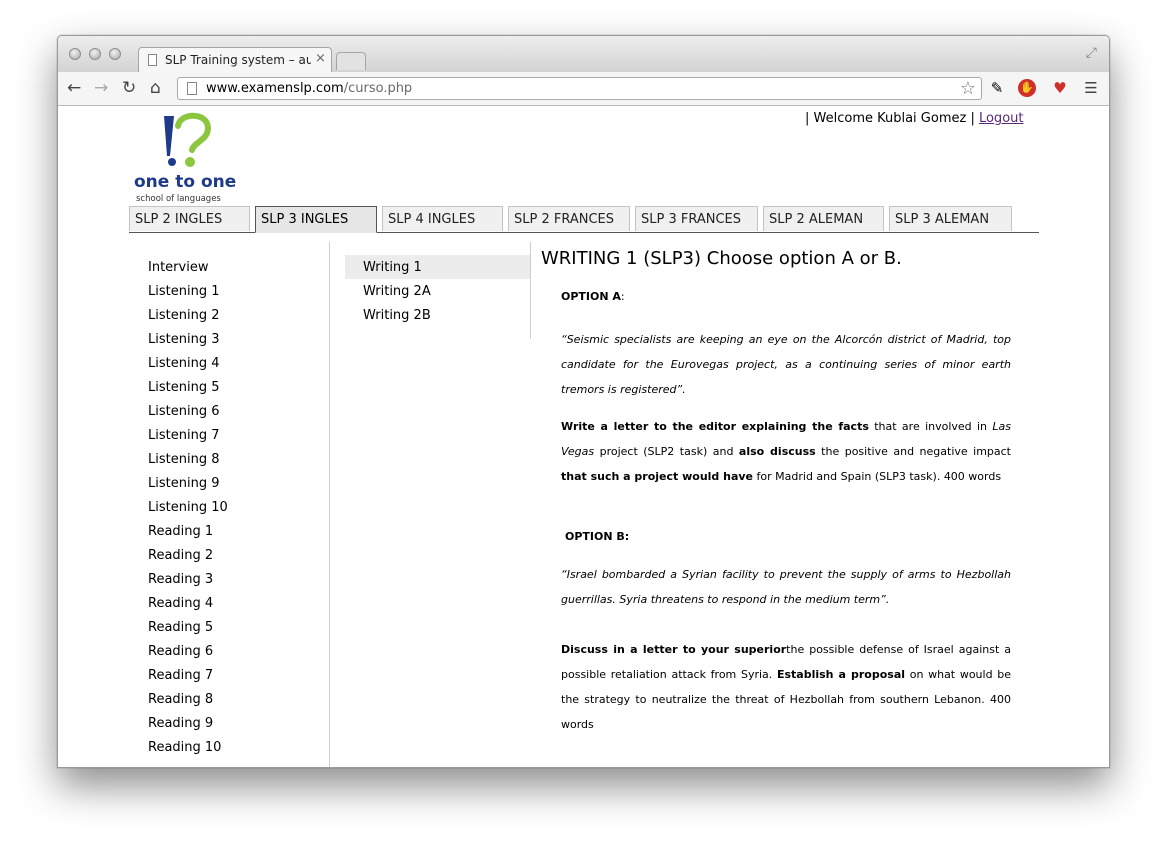 The image size is (1165, 845). I want to click on tab-slp-3-aleman: SLP 3 ALEMAN, so click(950, 218).